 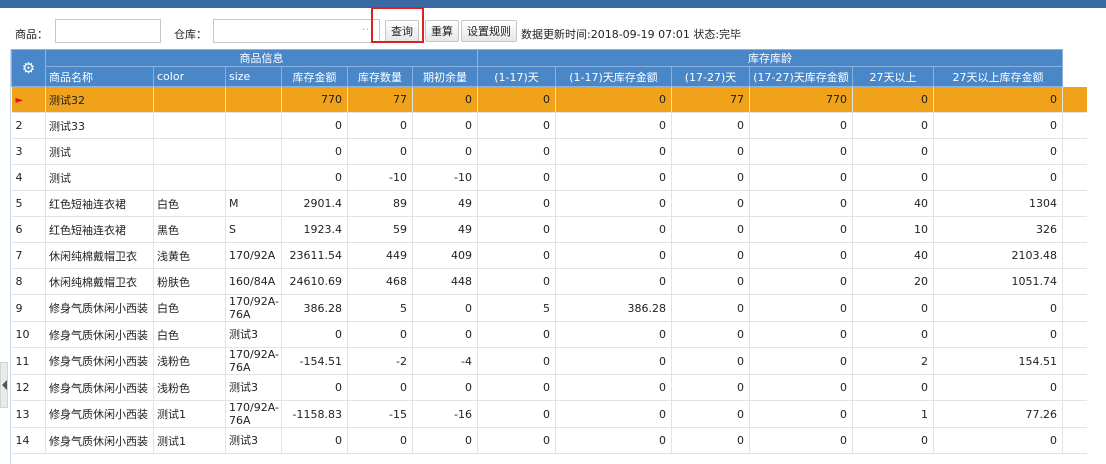 What do you see at coordinates (549, 125) in the screenshot?
I see `table-row: 2 测试33 0 0 0 0 0 0 0 0 0` at bounding box center [549, 125].